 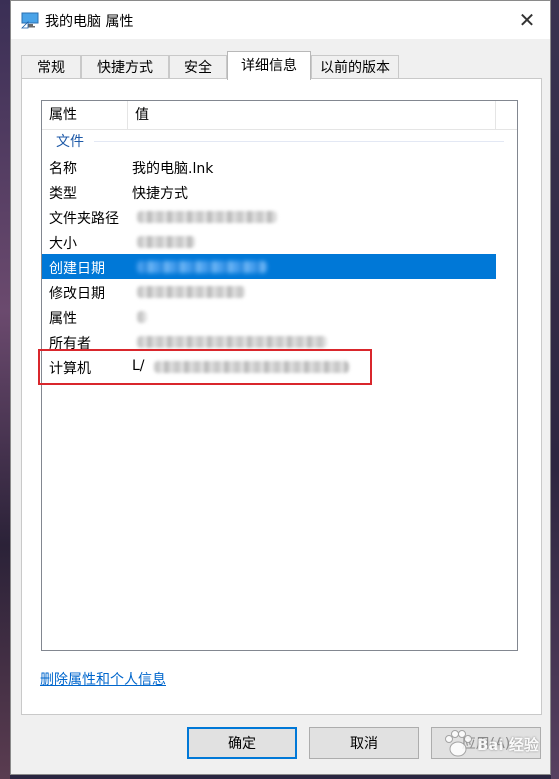 What do you see at coordinates (269, 316) in the screenshot?
I see `property-row-attributes: 属性` at bounding box center [269, 316].